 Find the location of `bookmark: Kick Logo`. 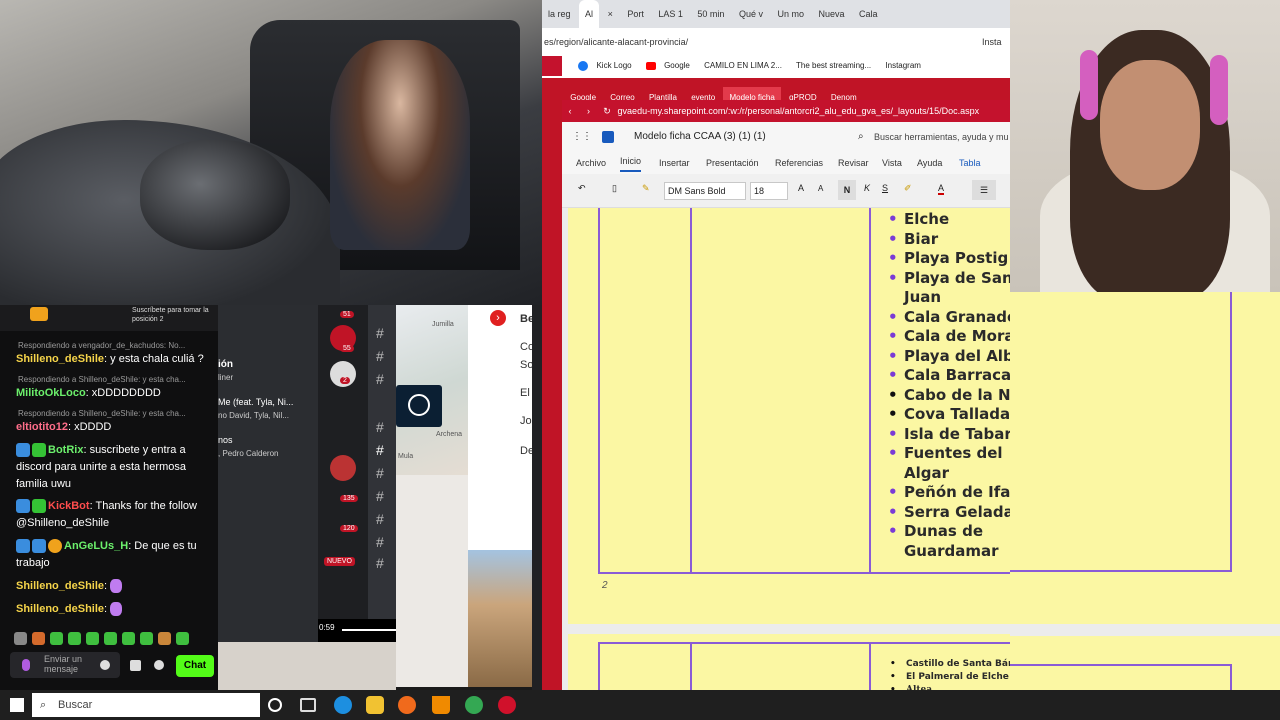

bookmark: Kick Logo is located at coordinates (613, 65).